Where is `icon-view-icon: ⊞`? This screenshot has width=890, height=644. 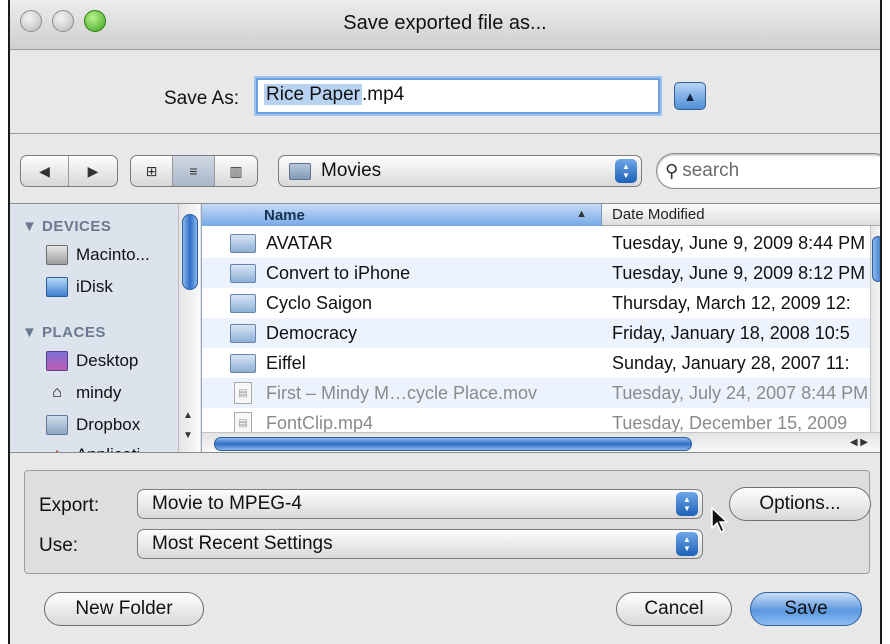
icon-view-icon: ⊞ is located at coordinates (151, 170).